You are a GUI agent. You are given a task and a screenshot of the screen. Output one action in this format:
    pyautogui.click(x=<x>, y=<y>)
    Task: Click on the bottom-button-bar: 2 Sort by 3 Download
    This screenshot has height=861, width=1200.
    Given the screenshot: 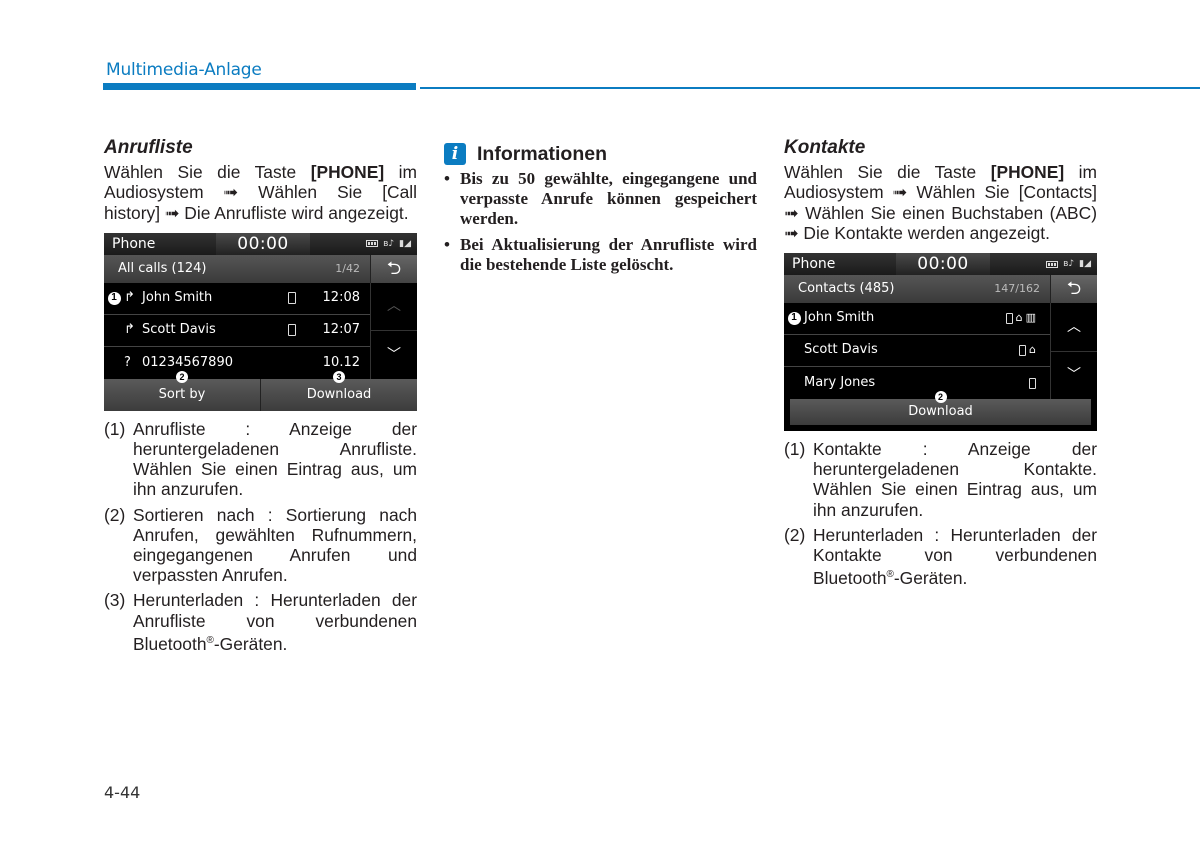 What is the action you would take?
    pyautogui.click(x=260, y=390)
    